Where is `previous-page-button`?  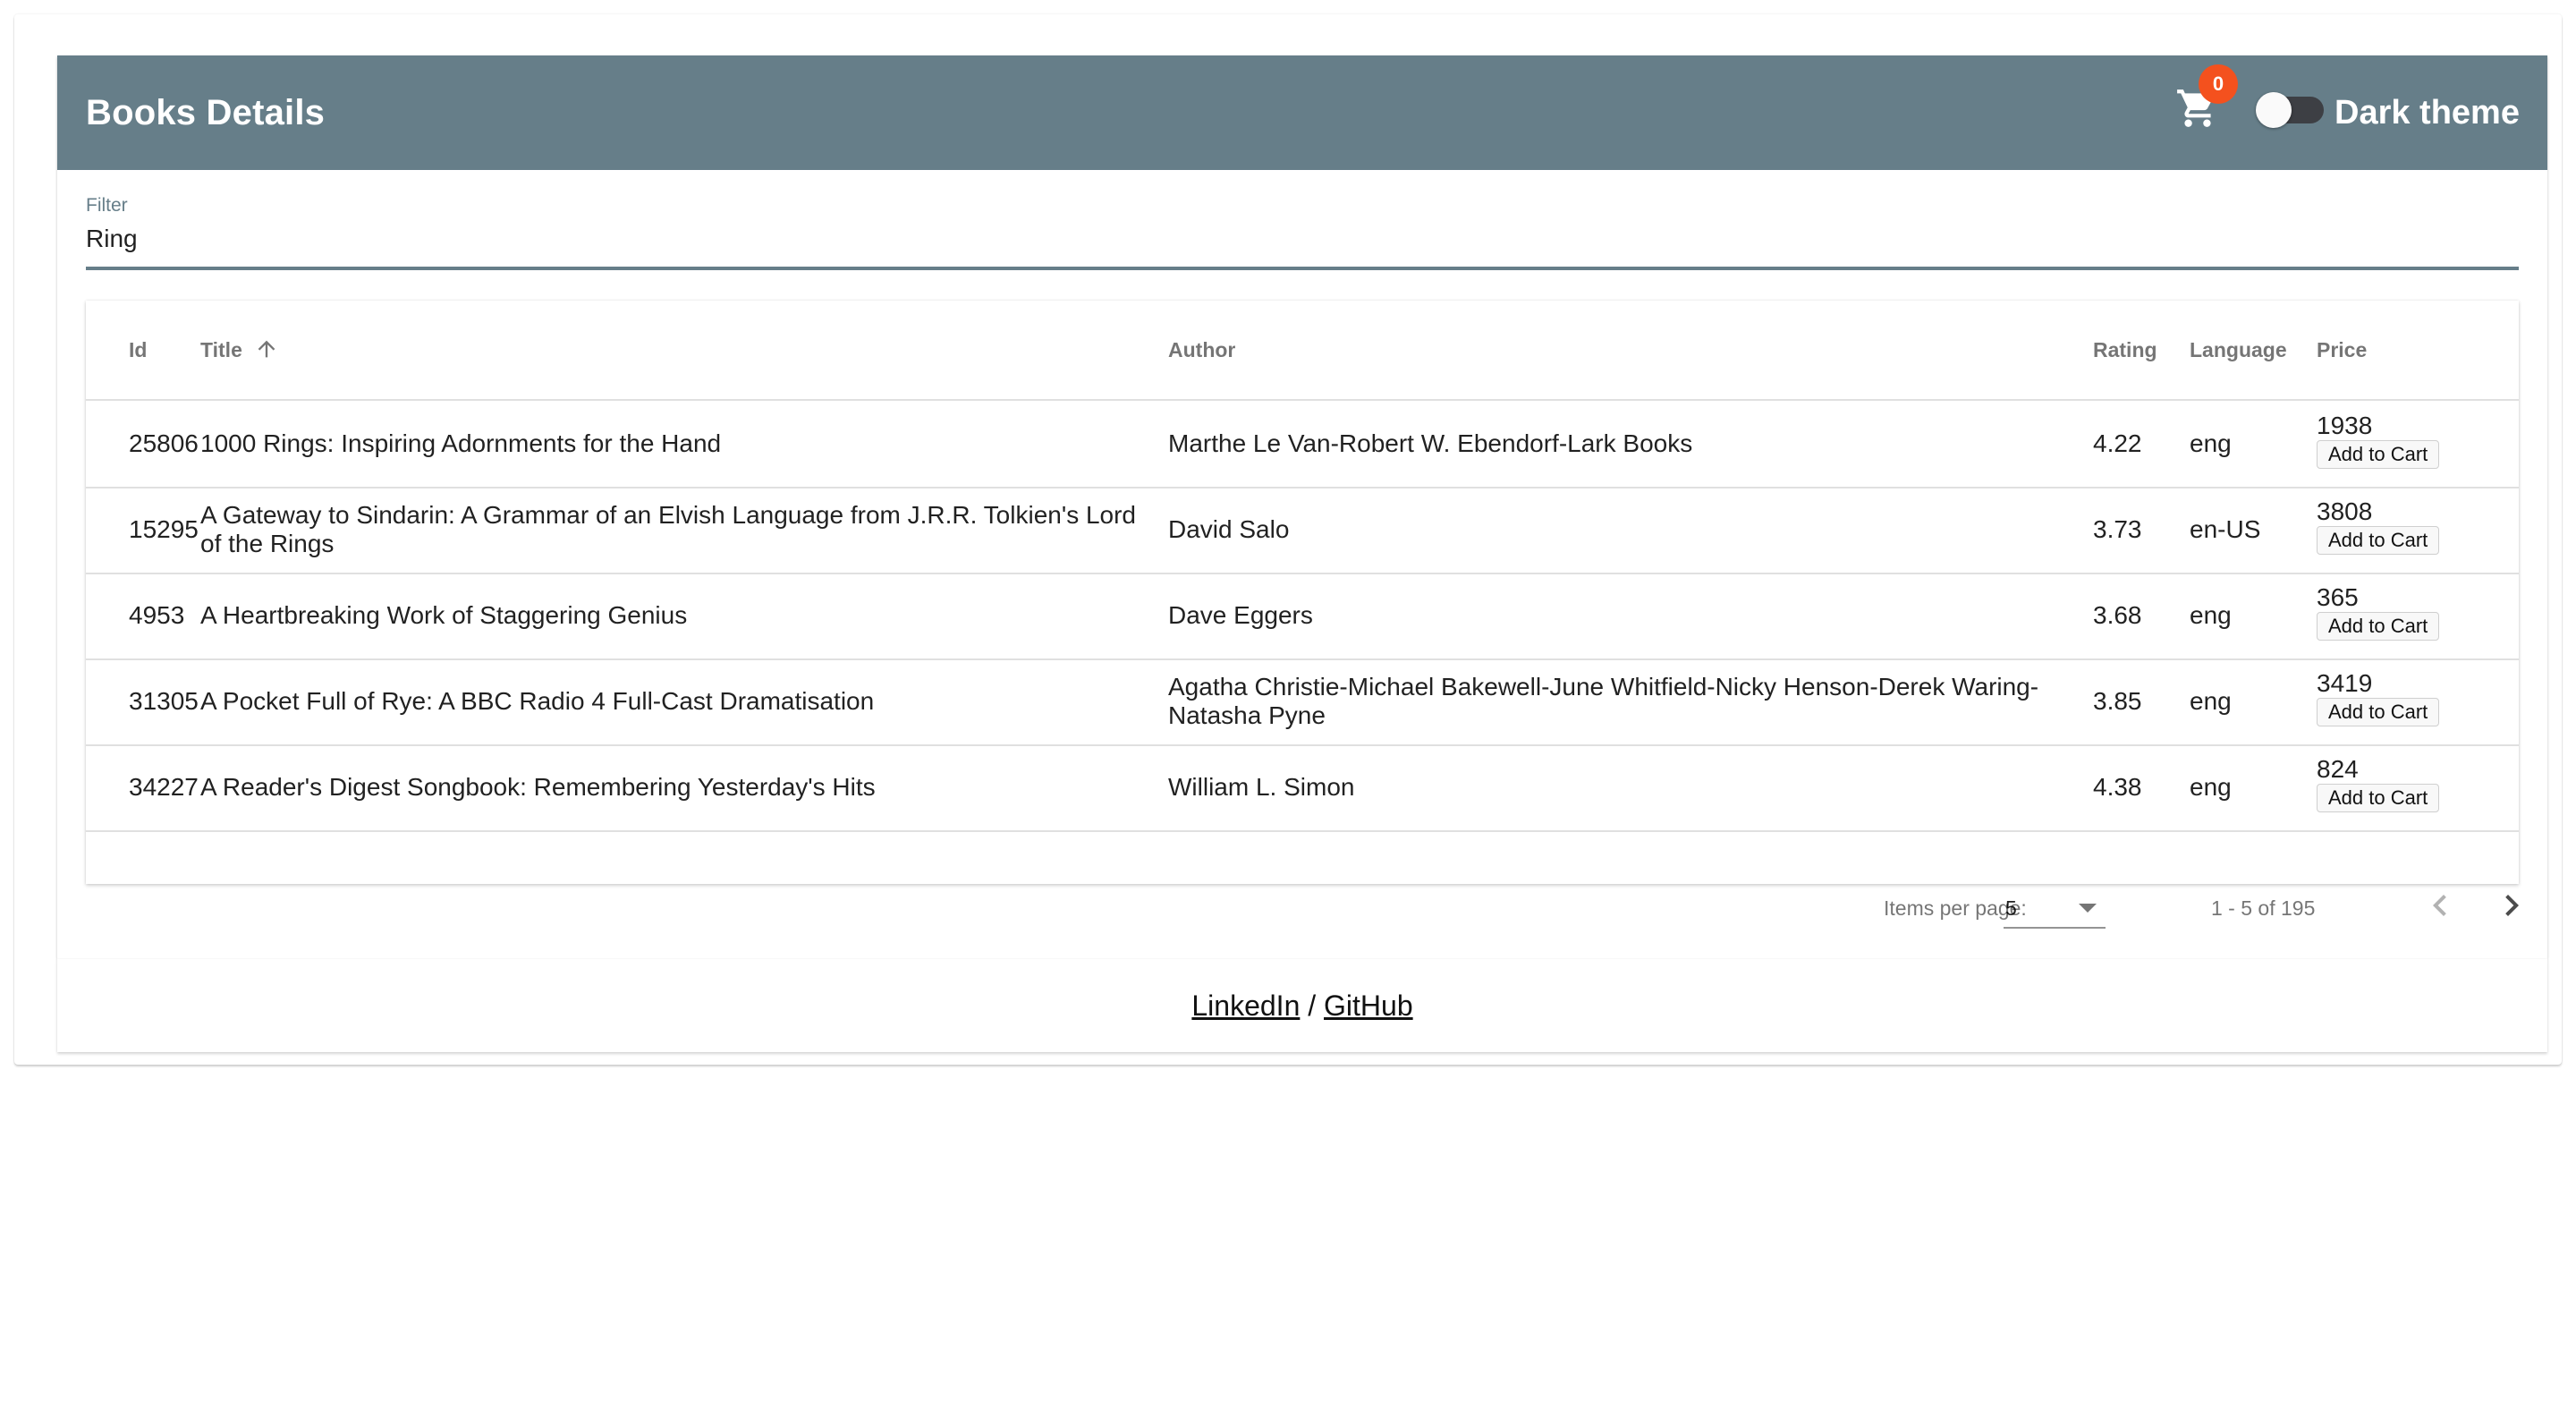
previous-page-button is located at coordinates (2440, 906).